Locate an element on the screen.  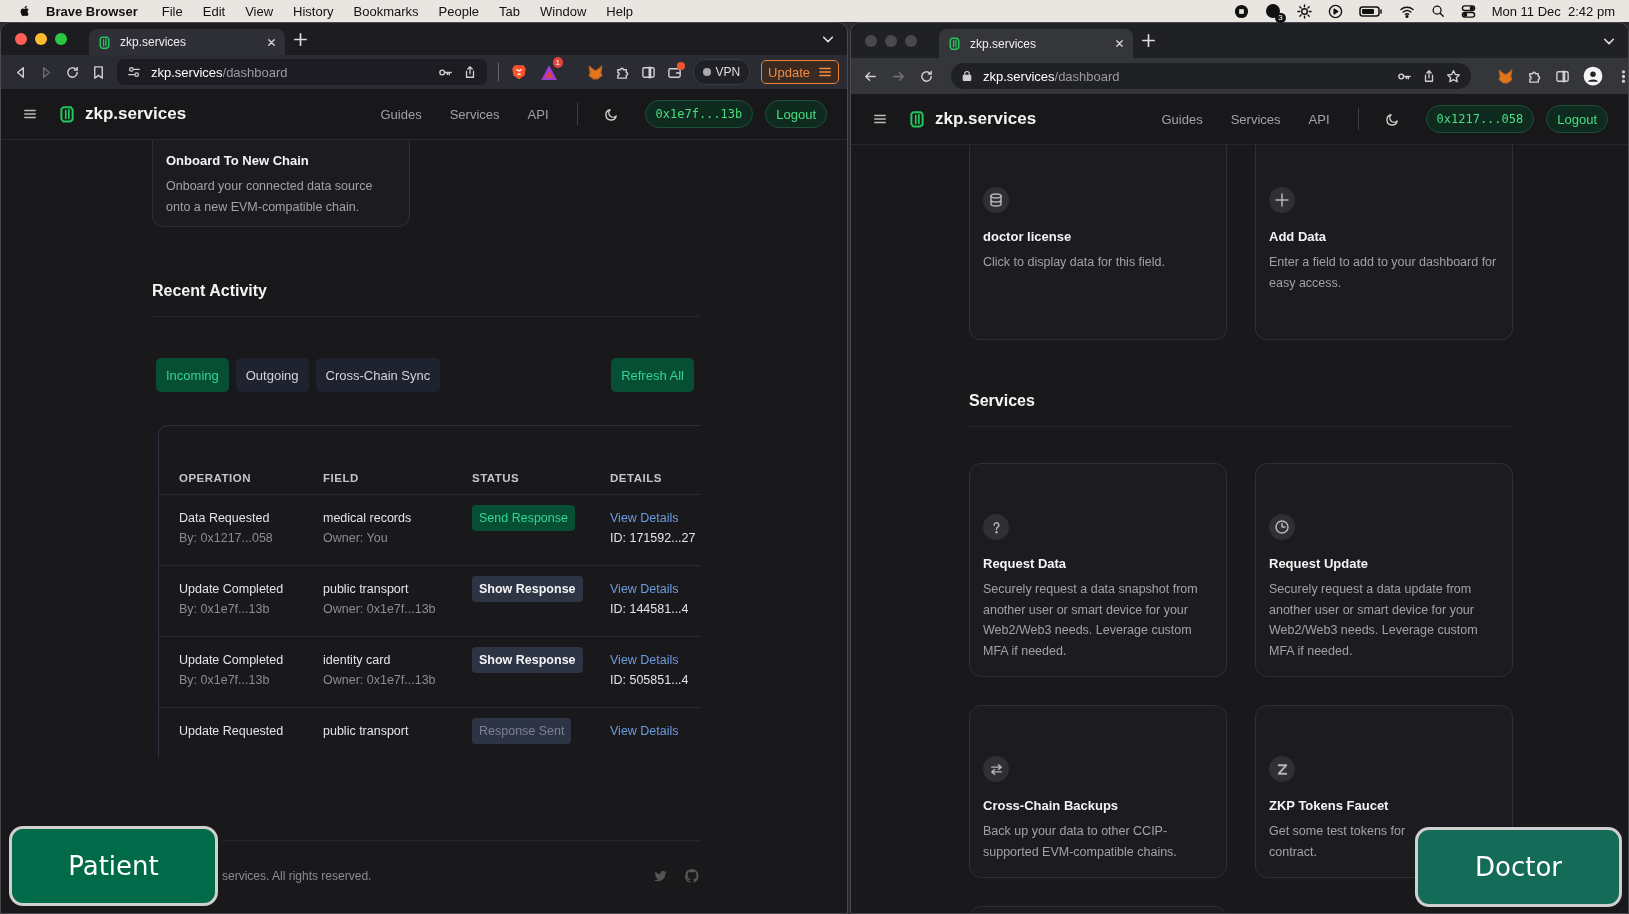
card-title: Add Data is located at coordinates (1298, 236).